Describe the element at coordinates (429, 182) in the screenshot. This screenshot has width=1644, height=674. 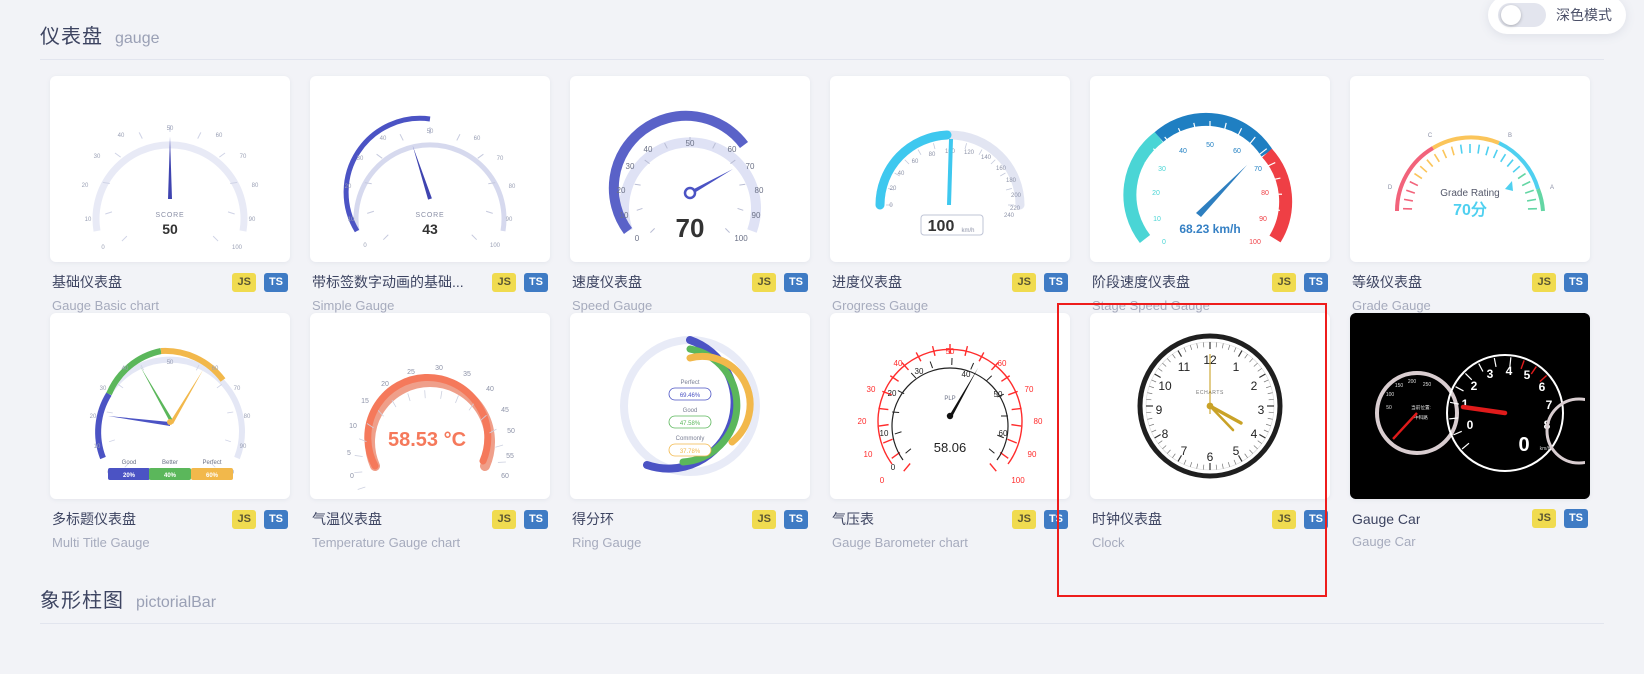
I see `simple-gauge-chart: 0 10 20 30 40 50 60 70 80 90 100 SCORE 43` at that location.